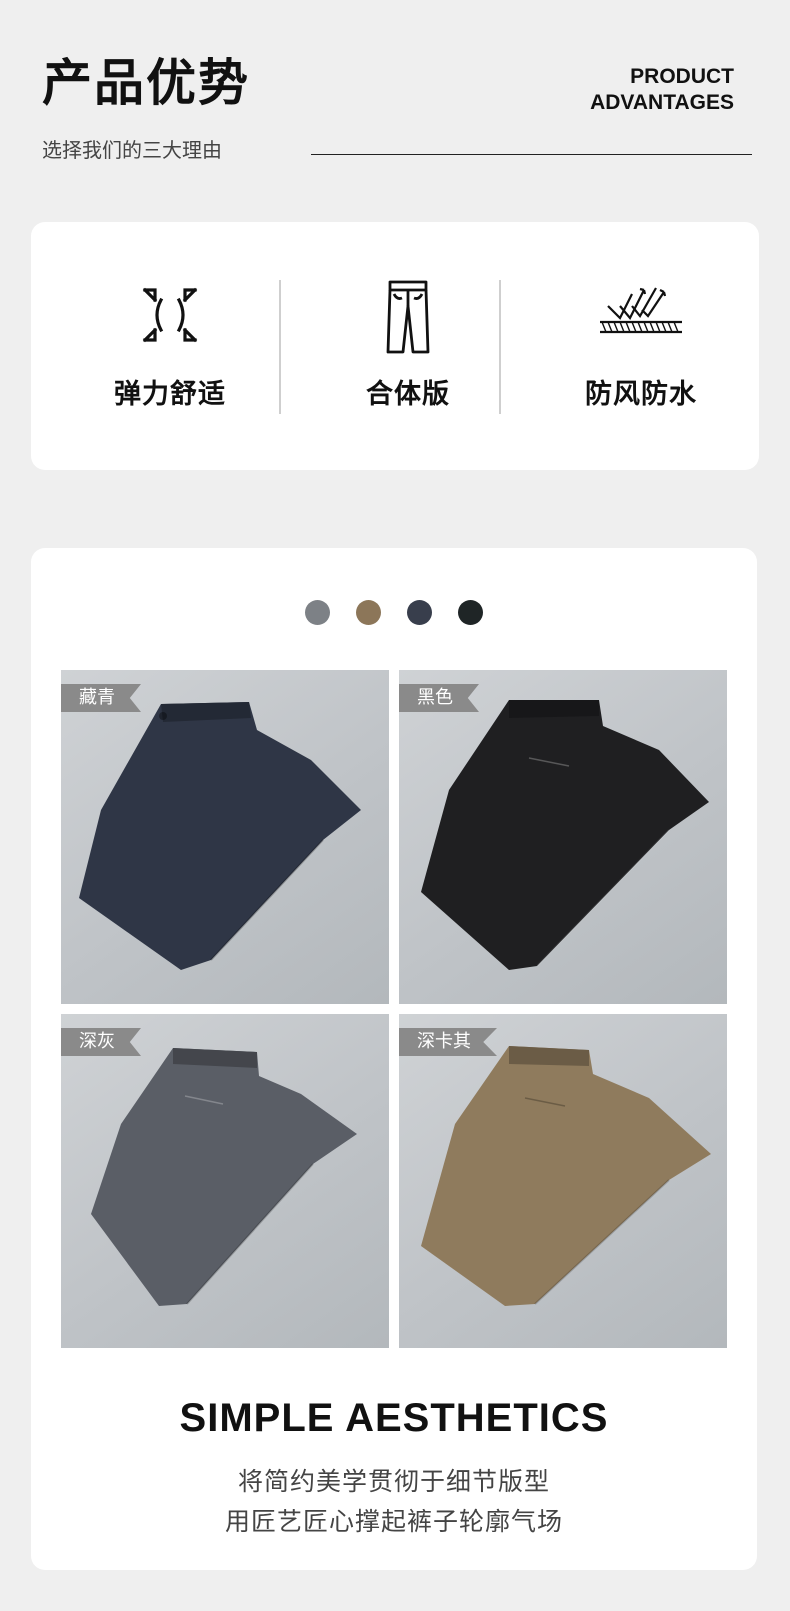 The width and height of the screenshot is (790, 1611). I want to click on waterproof-fabric-icon, so click(641, 311).